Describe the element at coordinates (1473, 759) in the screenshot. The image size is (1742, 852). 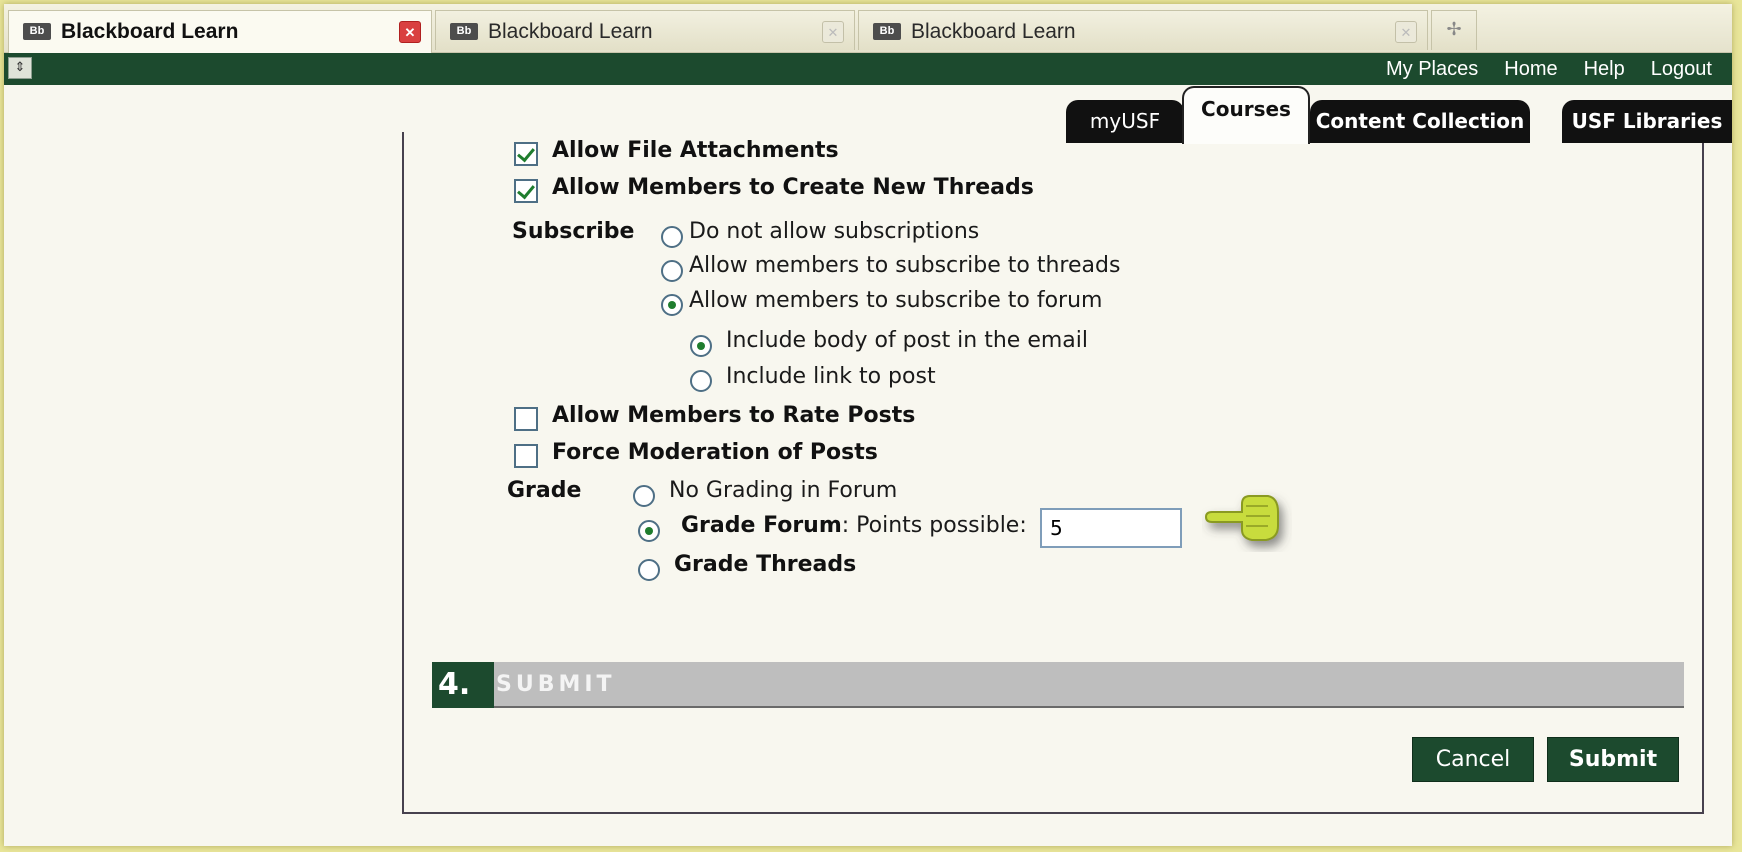
I see `cancel-button: Cancel` at that location.